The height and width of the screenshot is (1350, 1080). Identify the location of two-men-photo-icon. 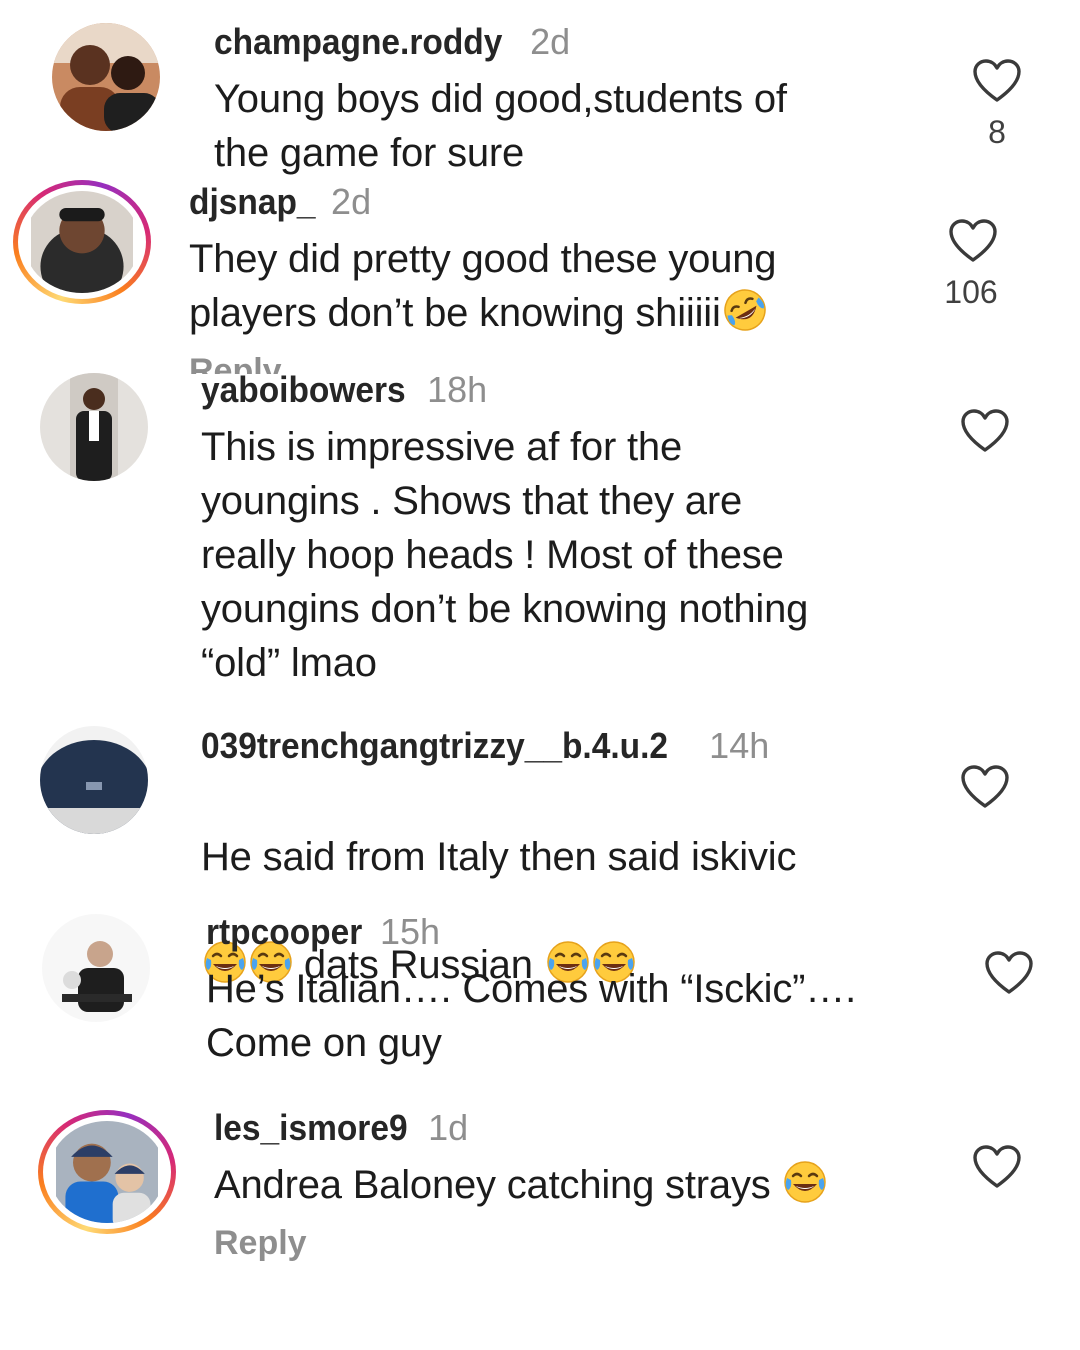
(106, 77).